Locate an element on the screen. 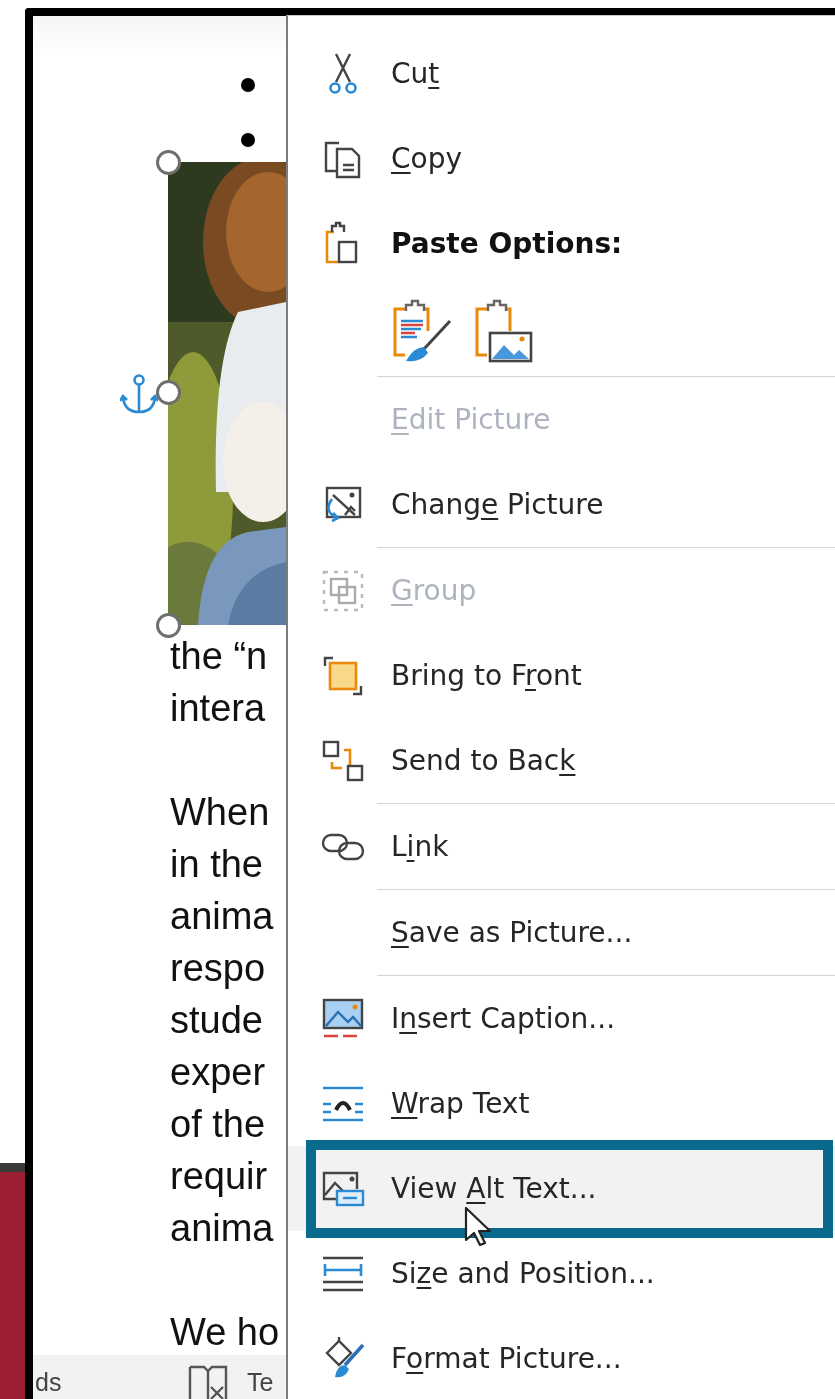 The image size is (835, 1399). status-text: ds is located at coordinates (48, 1382).